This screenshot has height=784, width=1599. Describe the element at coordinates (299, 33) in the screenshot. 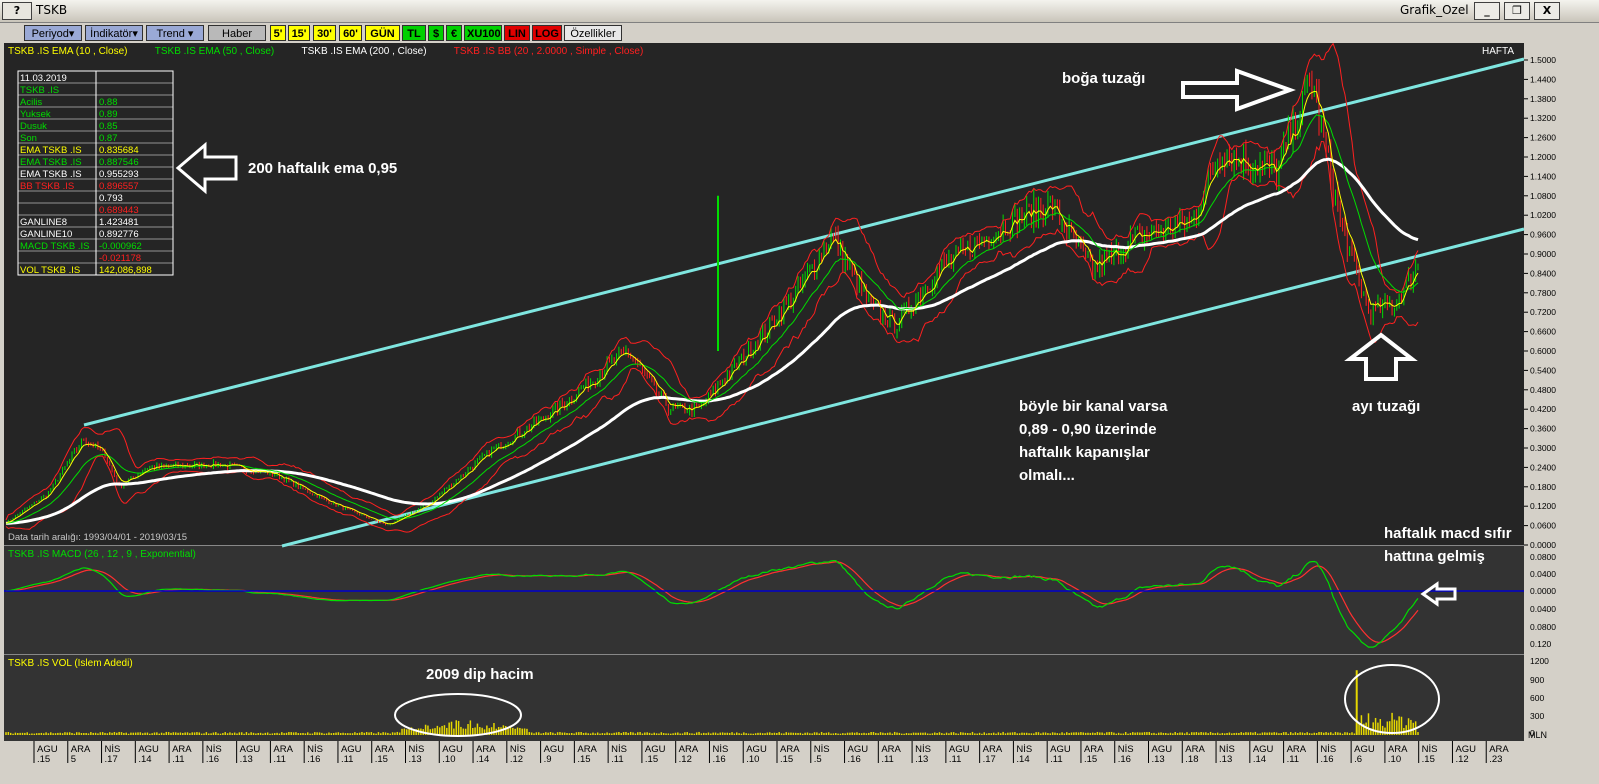

I see `period-15-button: 15'` at that location.